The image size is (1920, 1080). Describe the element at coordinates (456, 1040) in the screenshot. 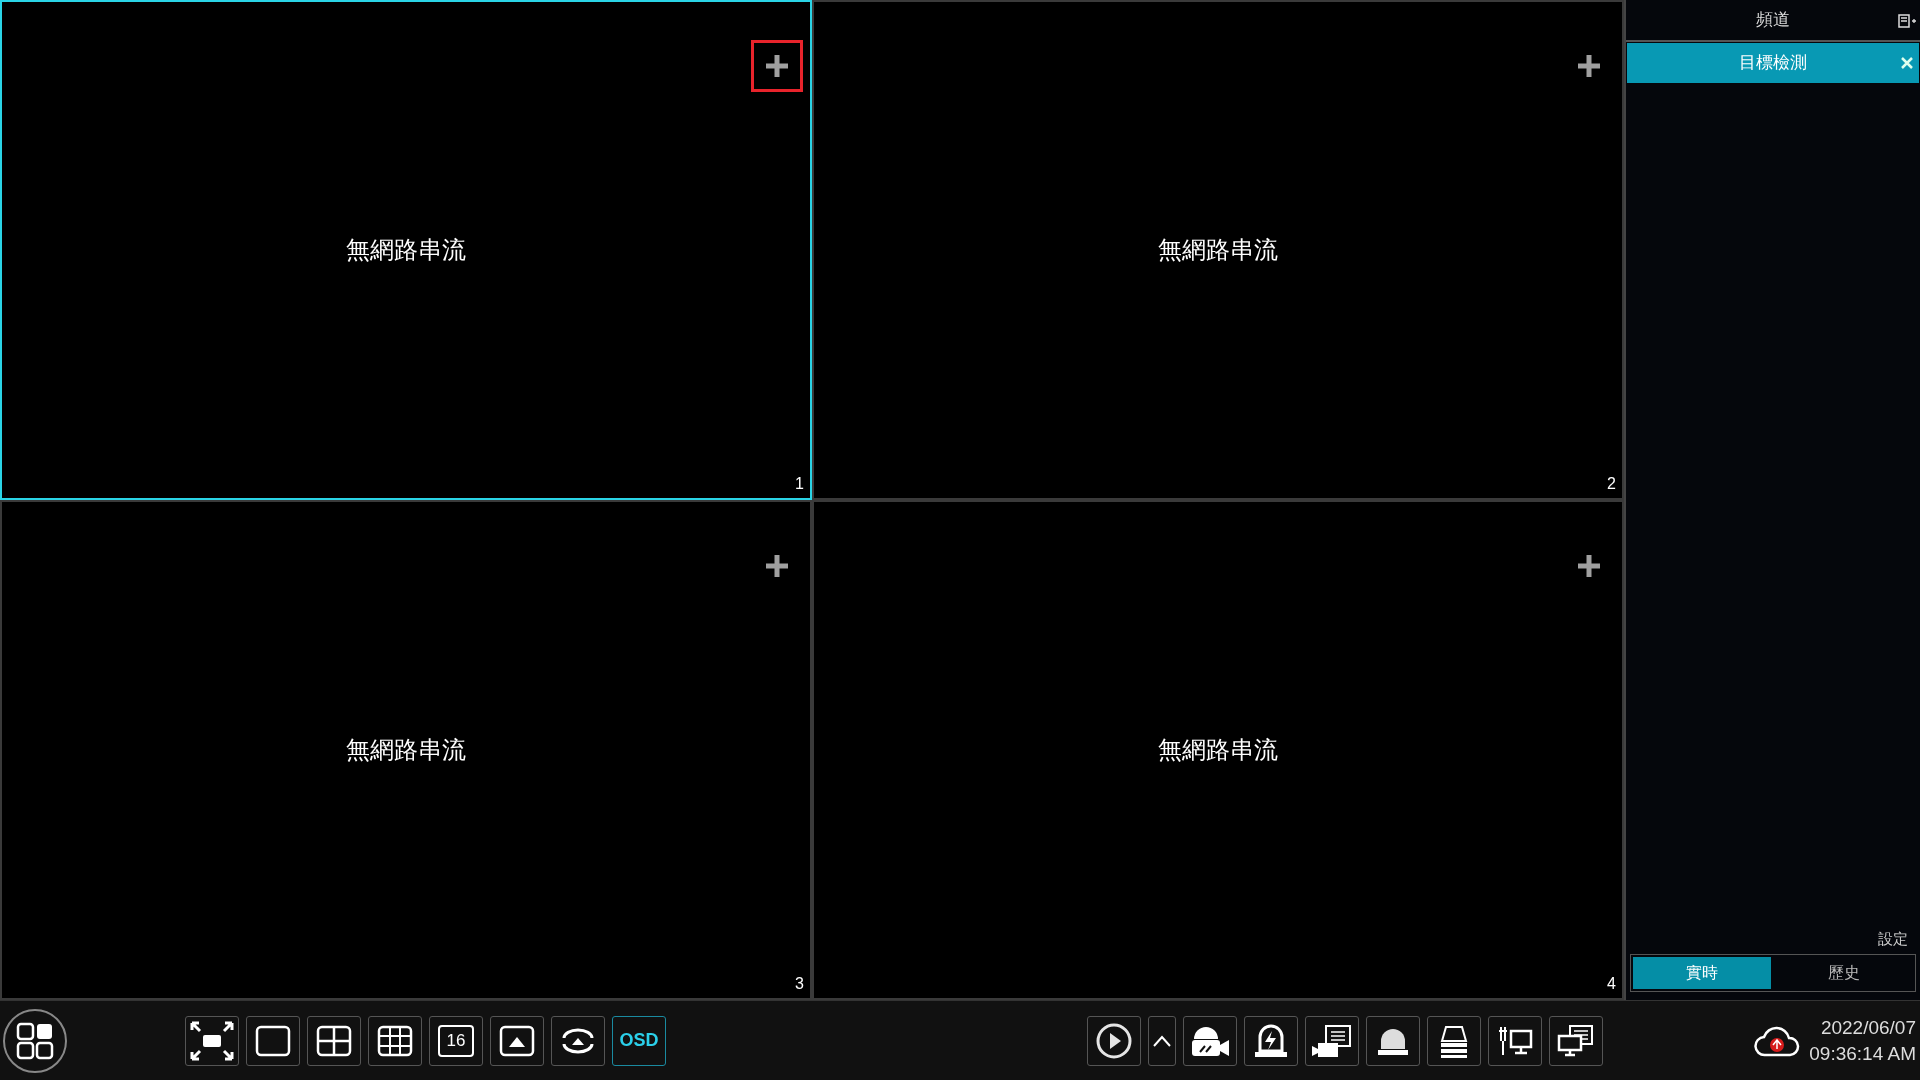

I see `sixteen-view-button: 16` at that location.